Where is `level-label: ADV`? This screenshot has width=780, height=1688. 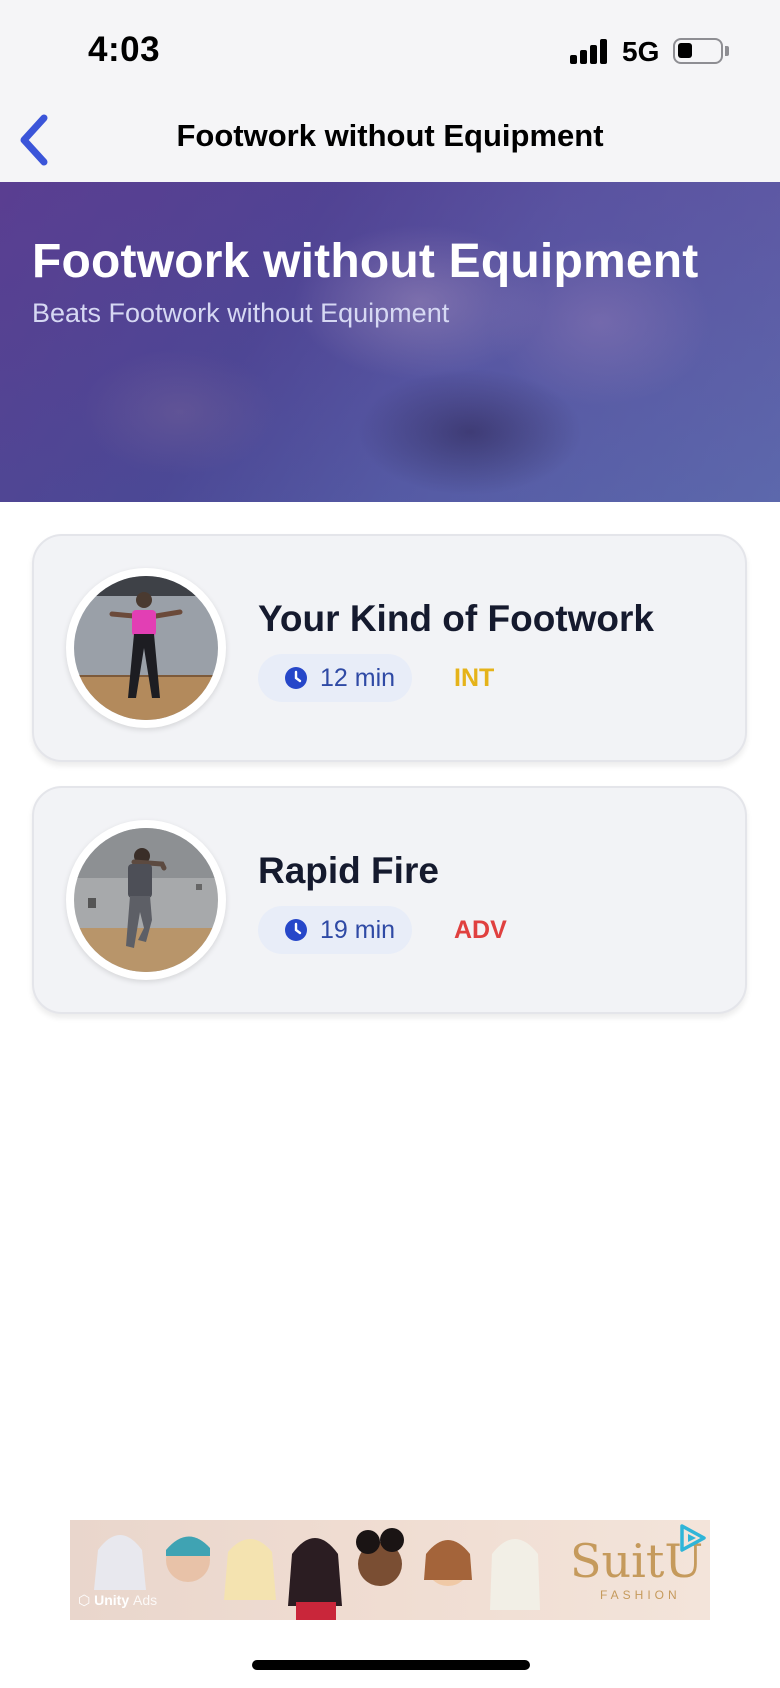
level-label: ADV is located at coordinates (480, 930).